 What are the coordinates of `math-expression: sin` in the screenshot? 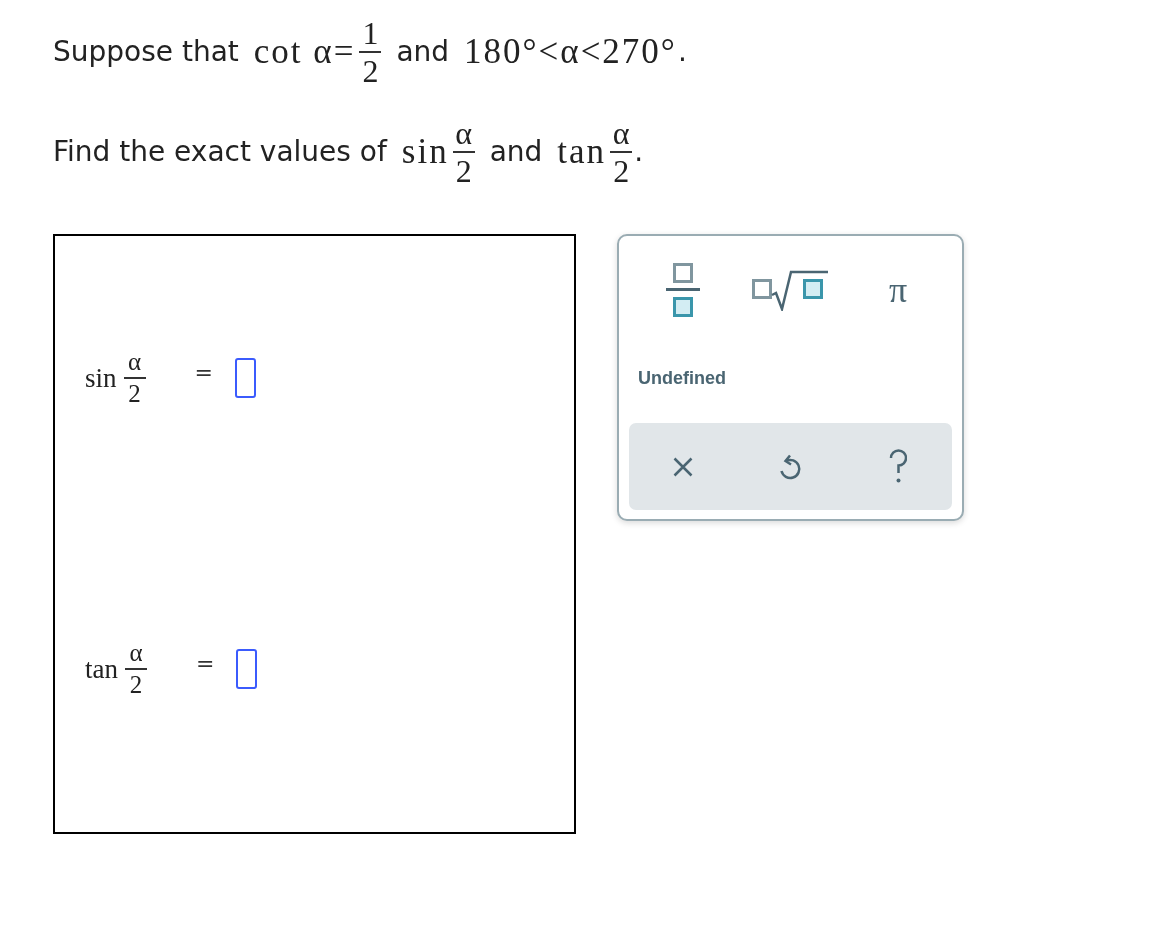 It's located at (425, 152).